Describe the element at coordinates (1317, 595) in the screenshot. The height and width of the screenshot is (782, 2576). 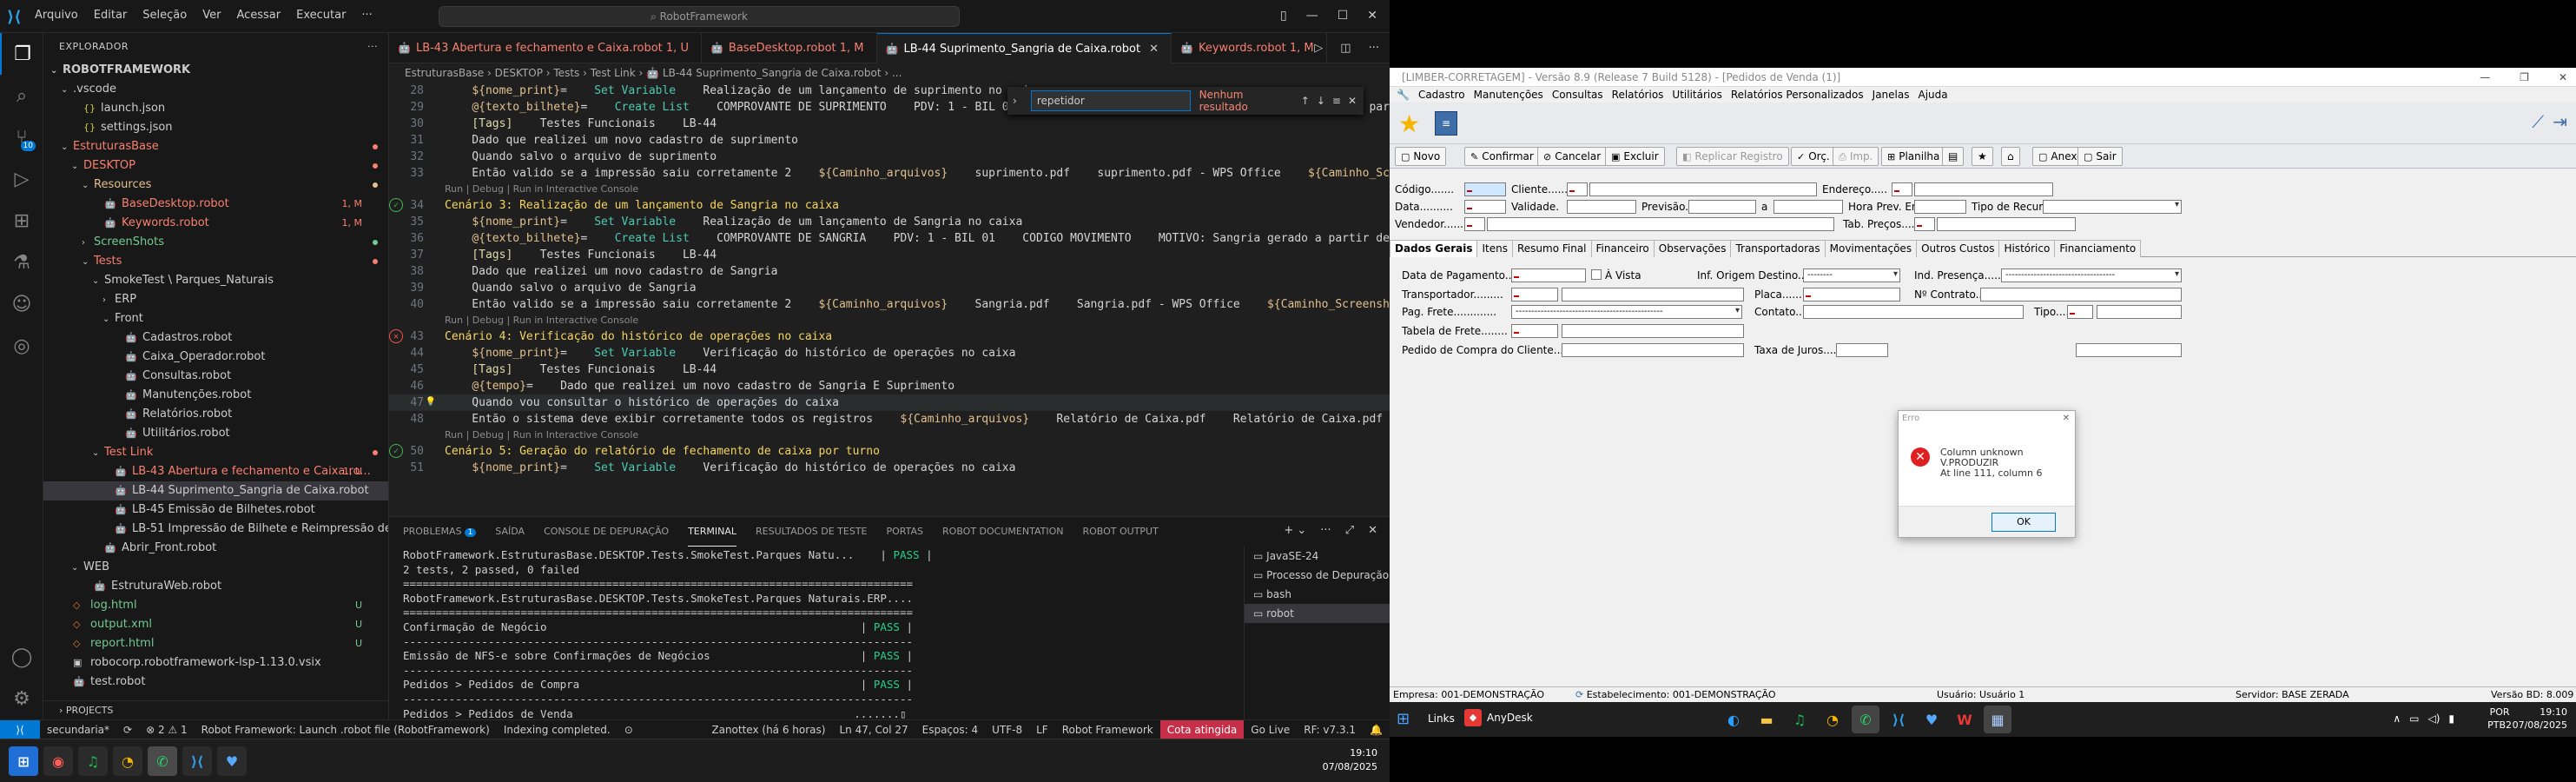
I see `terminal-instance: ▭ bash` at that location.